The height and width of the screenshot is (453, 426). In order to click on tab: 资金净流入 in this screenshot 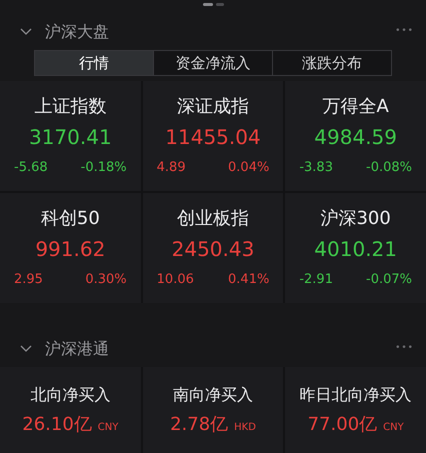, I will do `click(212, 63)`.